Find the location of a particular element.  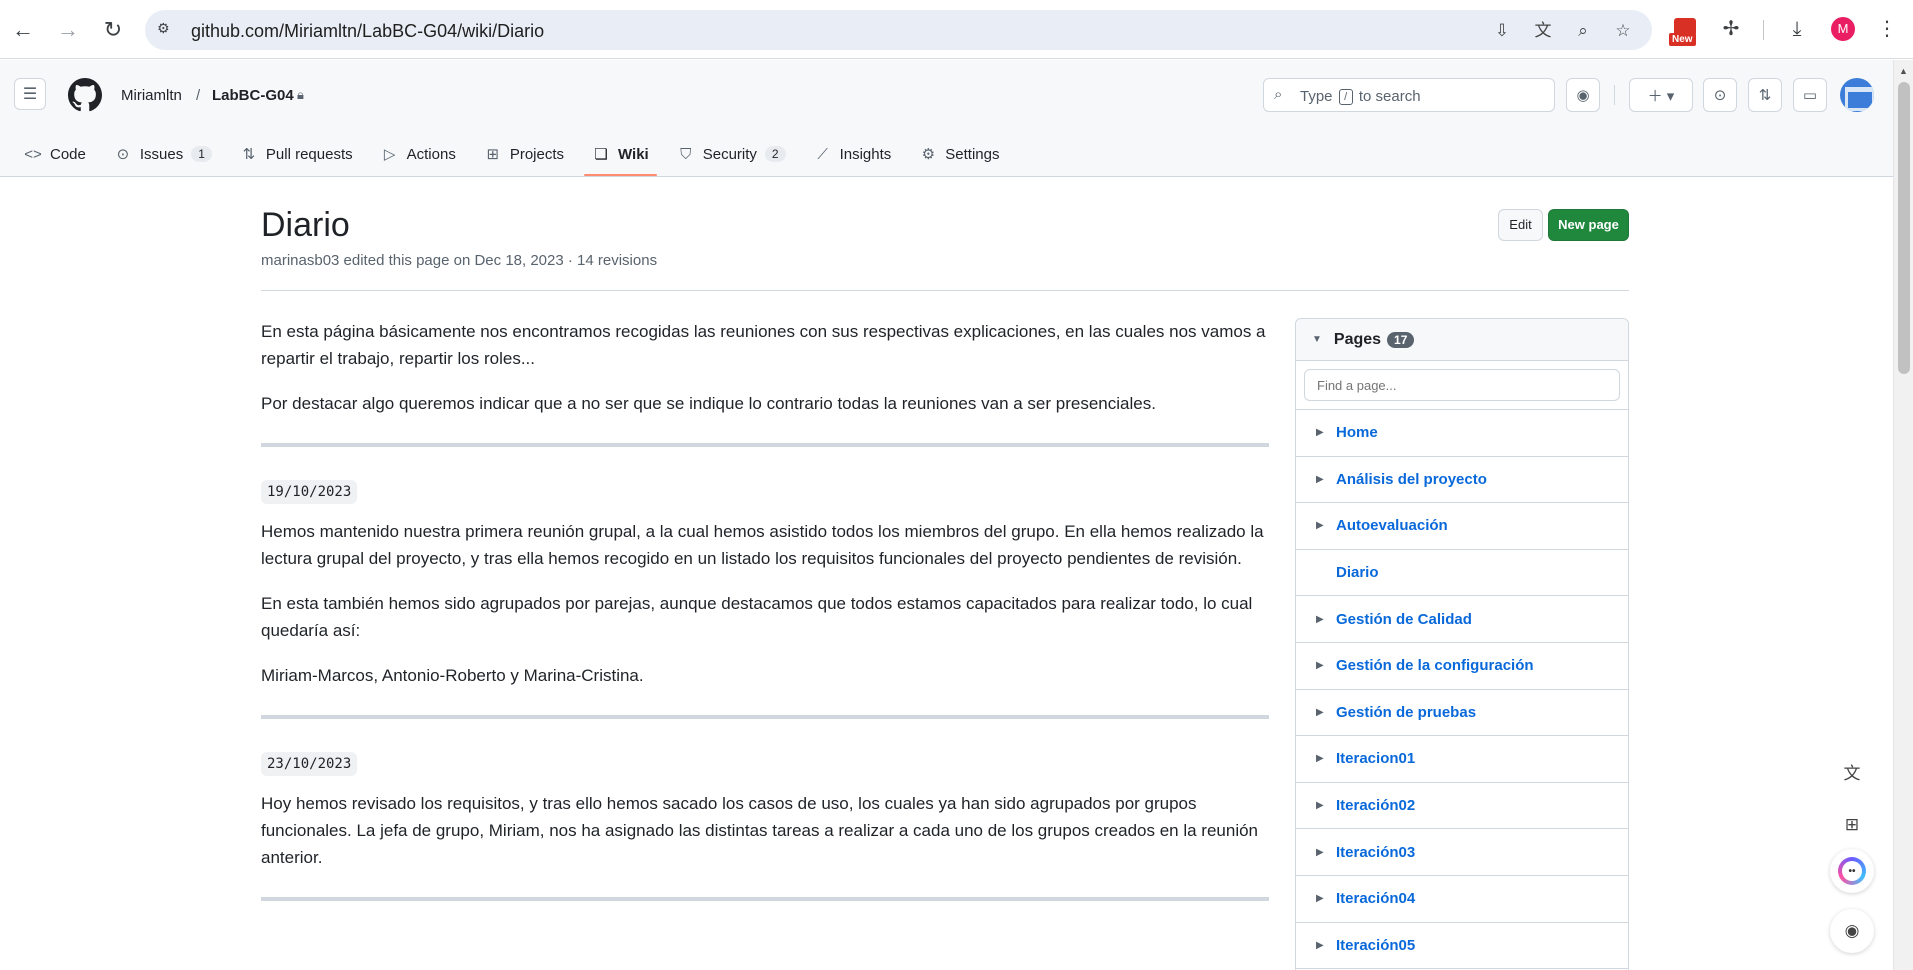

zoom-icon: ⌕ is located at coordinates (1583, 31).